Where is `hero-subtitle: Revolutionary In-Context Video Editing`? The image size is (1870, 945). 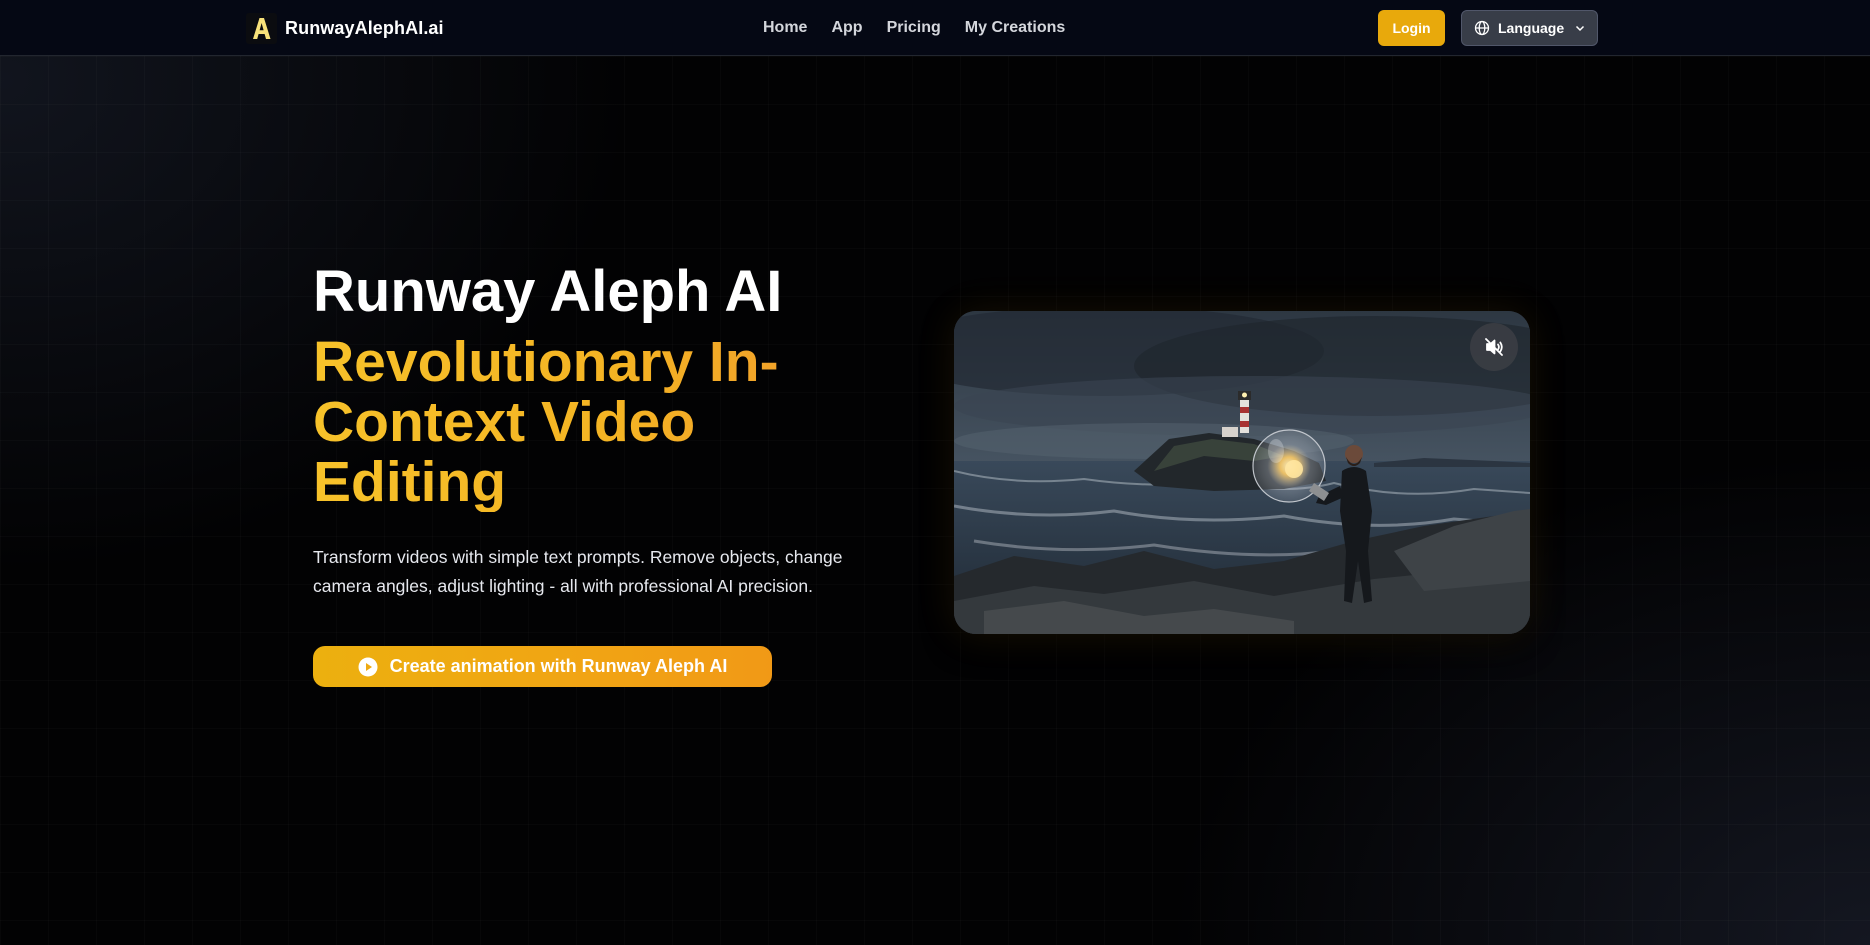
hero-subtitle: Revolutionary In-Context Video Editing is located at coordinates (593, 422).